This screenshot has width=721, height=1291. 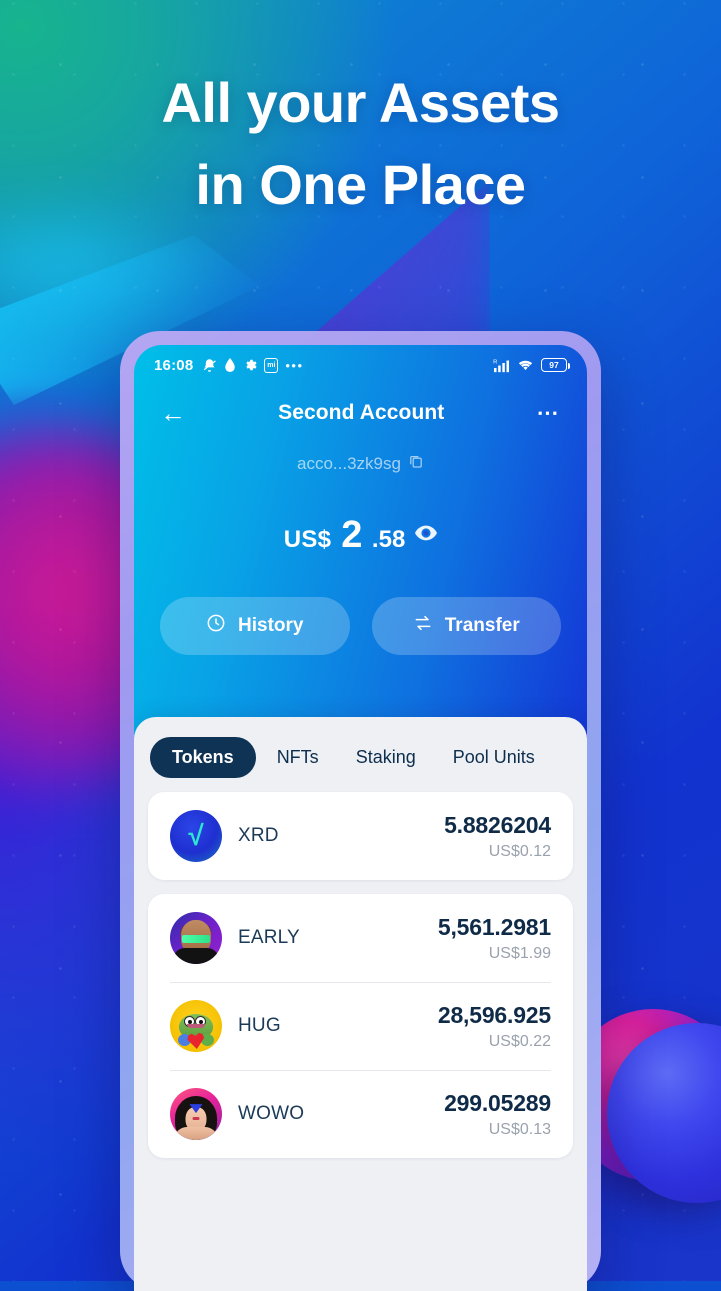 I want to click on token-amount: 299.05289, so click(x=497, y=1102).